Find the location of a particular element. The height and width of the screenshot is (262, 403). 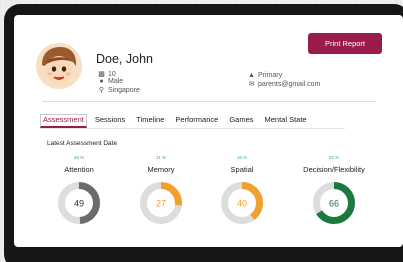

gauge-value: 40 is located at coordinates (242, 204).